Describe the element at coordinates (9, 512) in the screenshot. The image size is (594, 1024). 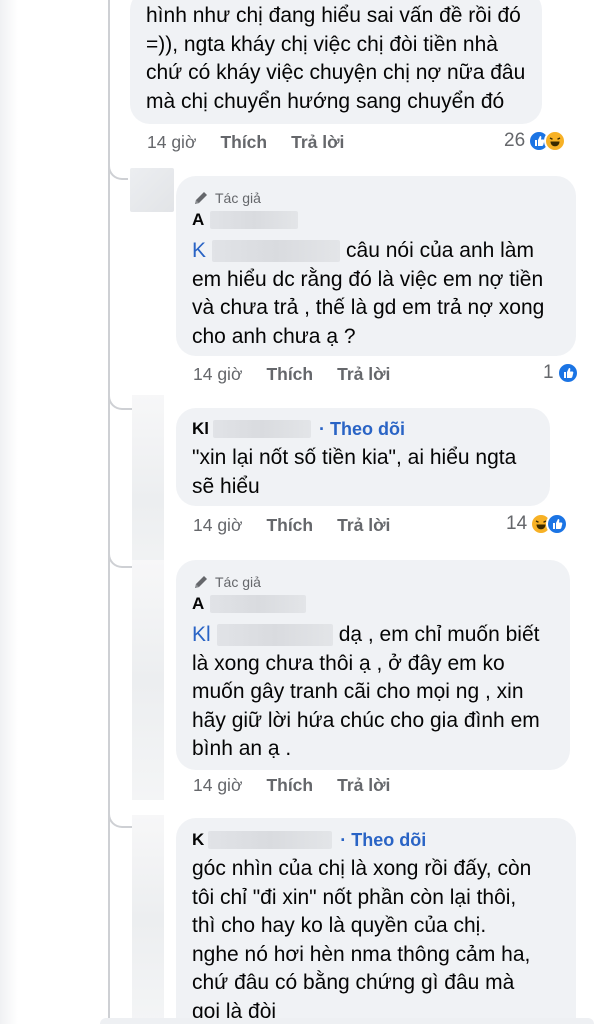
I see `left-edge-shadow` at that location.